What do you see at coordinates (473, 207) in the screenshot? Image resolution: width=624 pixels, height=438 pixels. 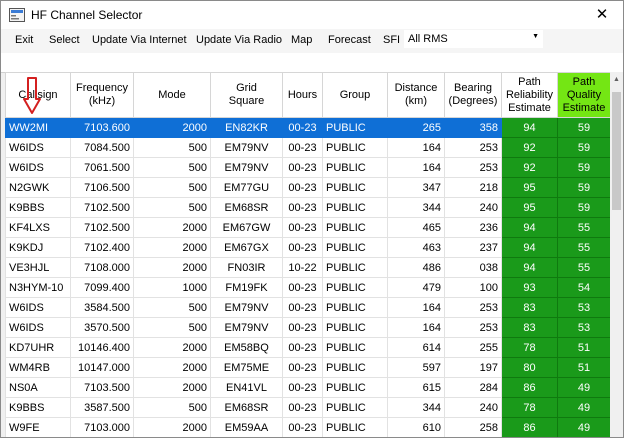 I see `cell-bearing: 240` at bounding box center [473, 207].